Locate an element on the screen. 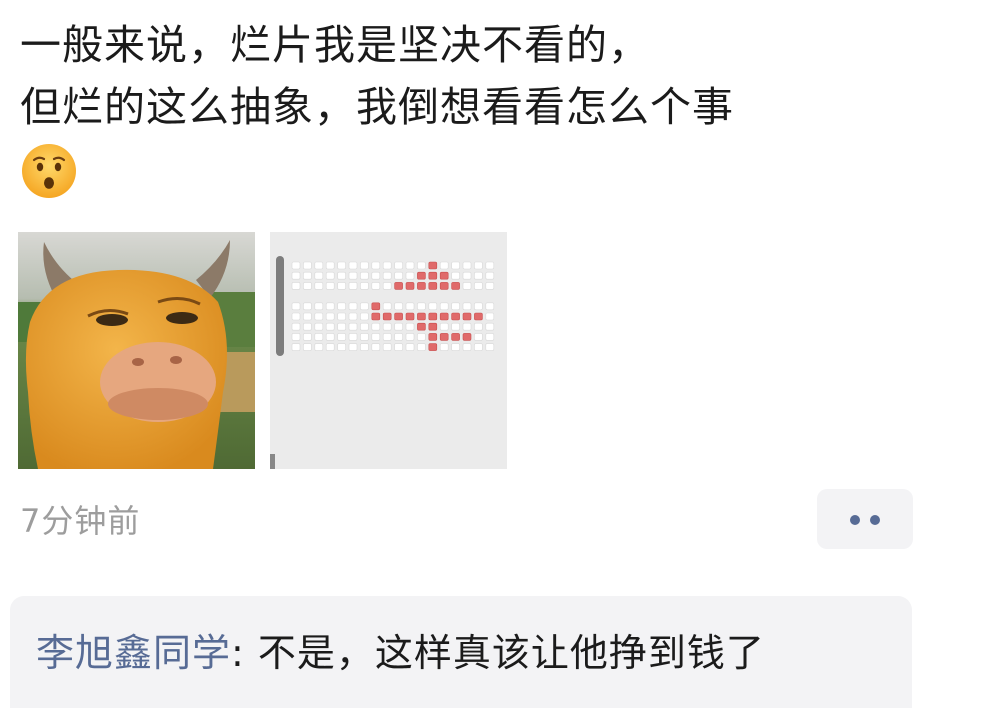  post-timestamp: 7分钟前 is located at coordinates (80, 521).